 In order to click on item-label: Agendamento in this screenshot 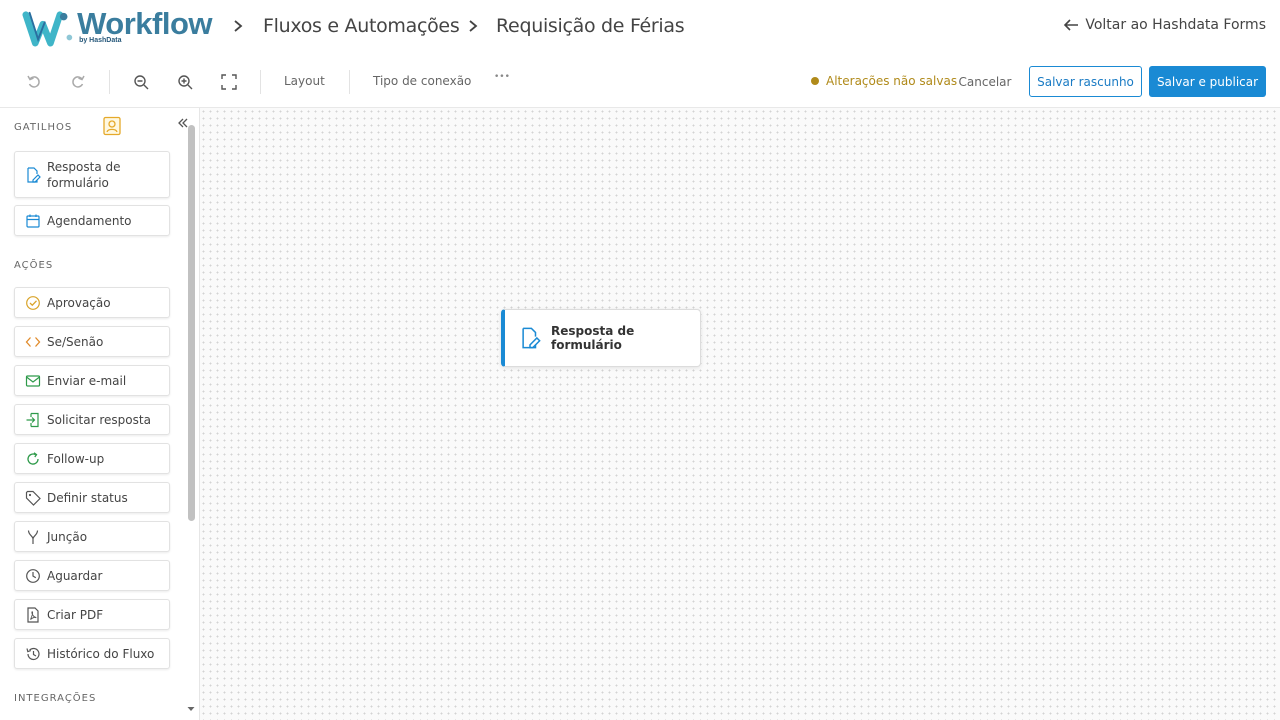, I will do `click(89, 220)`.